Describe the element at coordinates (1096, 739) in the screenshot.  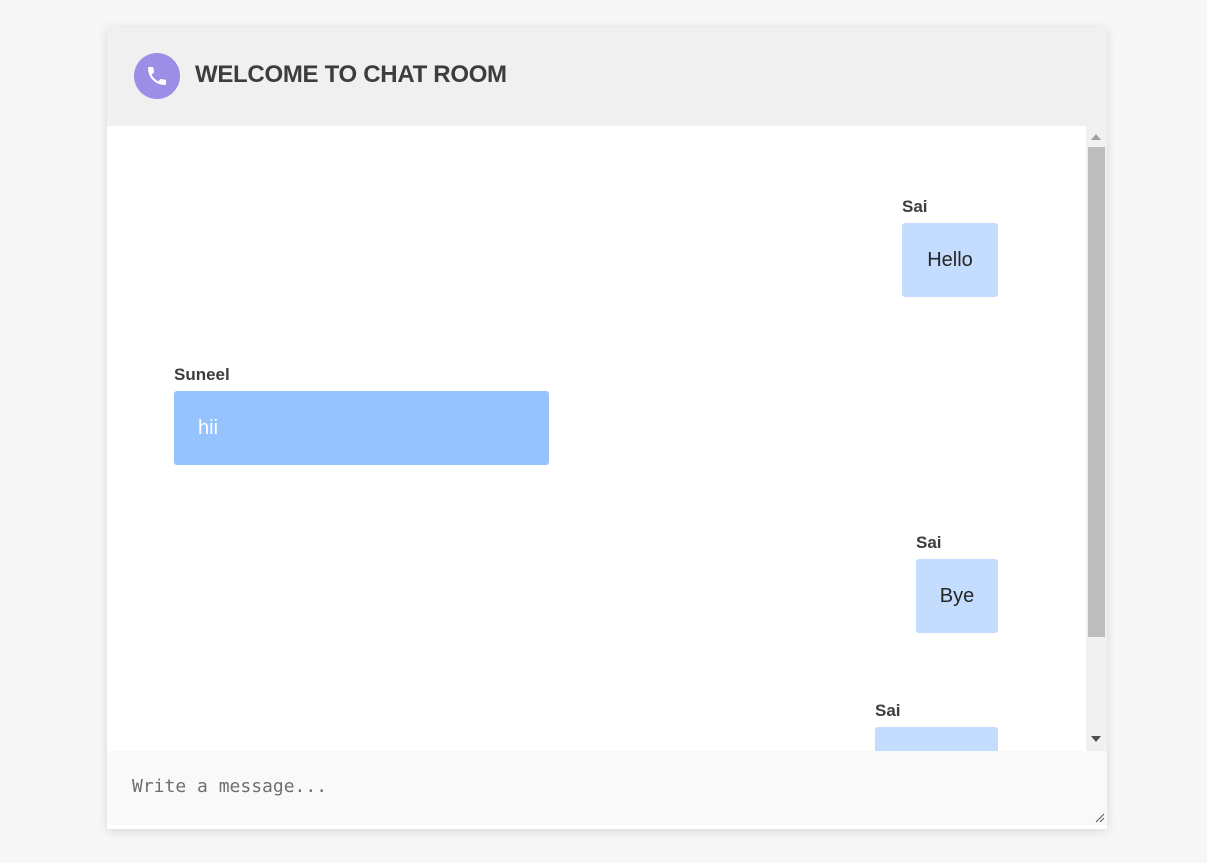
I see `scroll-down-arrow-icon` at that location.